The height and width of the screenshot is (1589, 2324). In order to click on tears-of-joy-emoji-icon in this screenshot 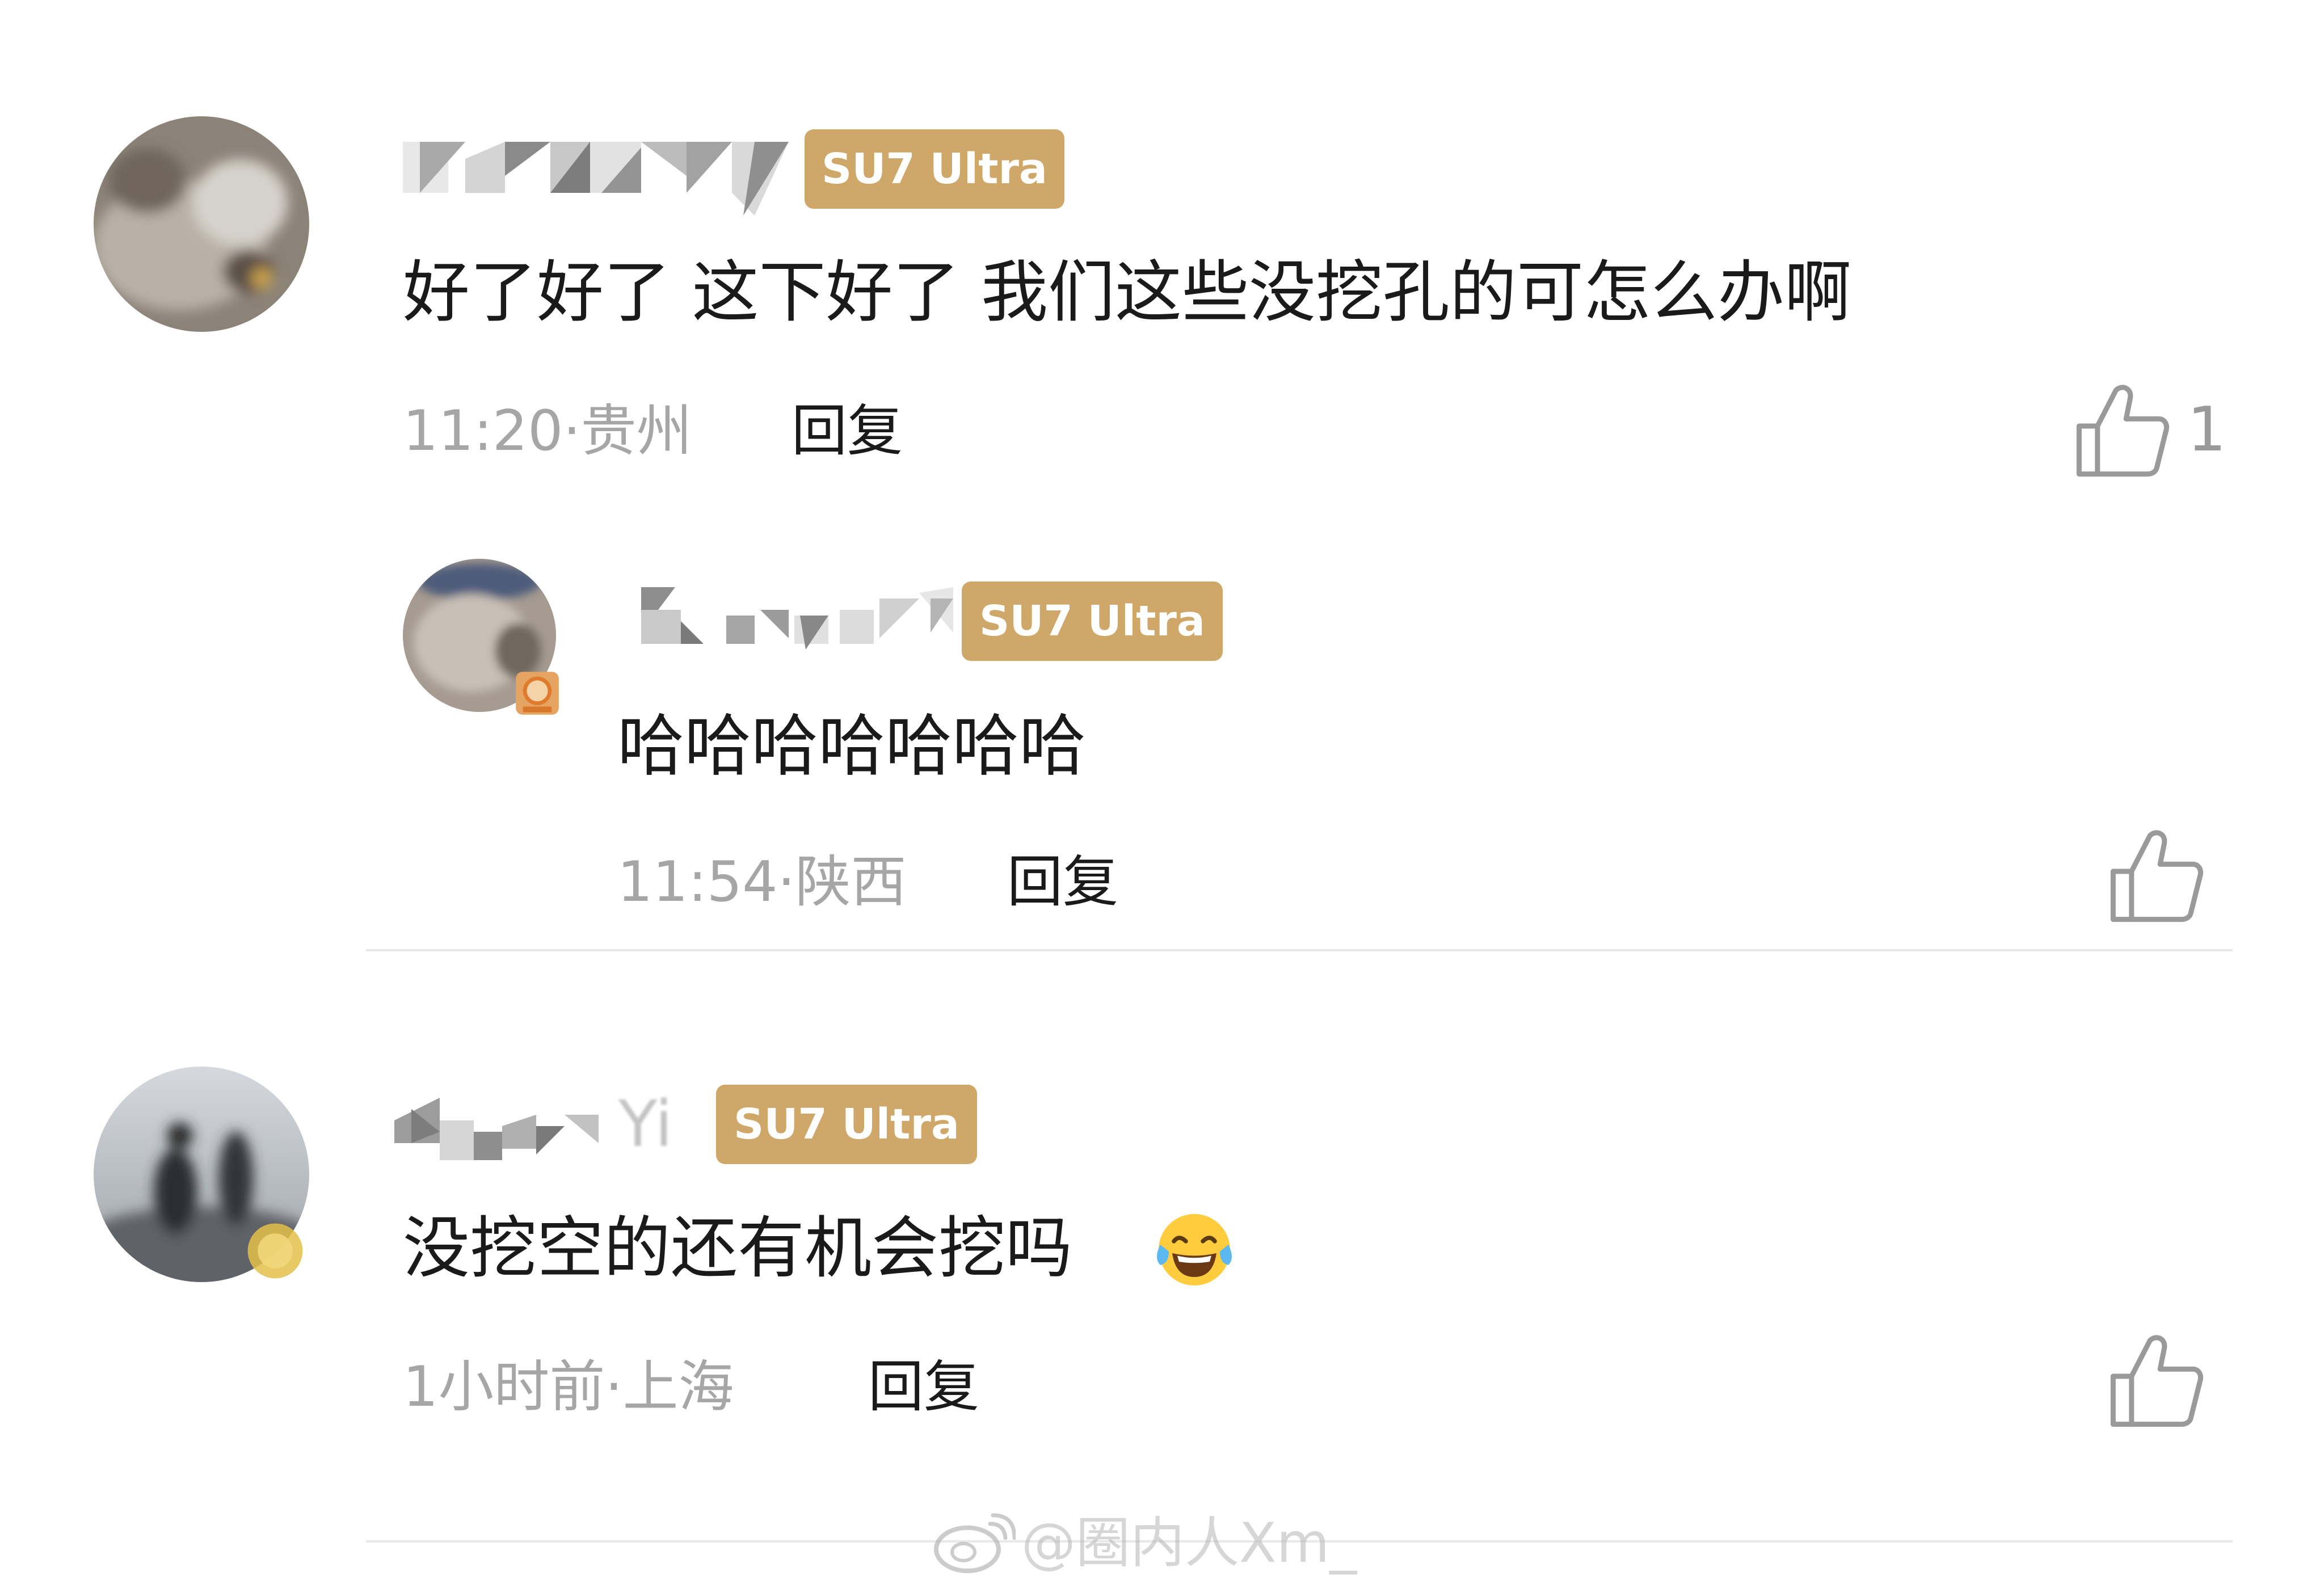, I will do `click(1194, 1249)`.